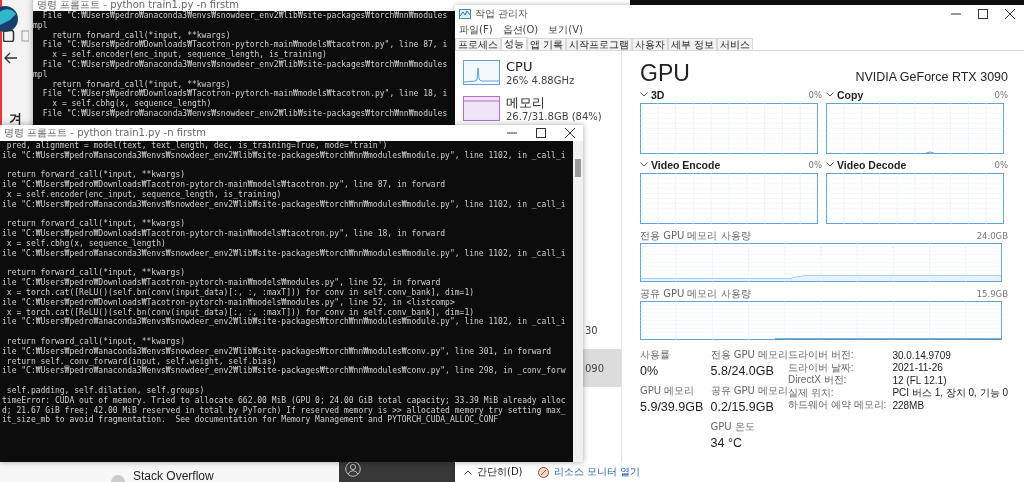 The image size is (1024, 482). What do you see at coordinates (538, 72) in the screenshot?
I see `sidebar-item: CPU 26% 4.88GHz` at bounding box center [538, 72].